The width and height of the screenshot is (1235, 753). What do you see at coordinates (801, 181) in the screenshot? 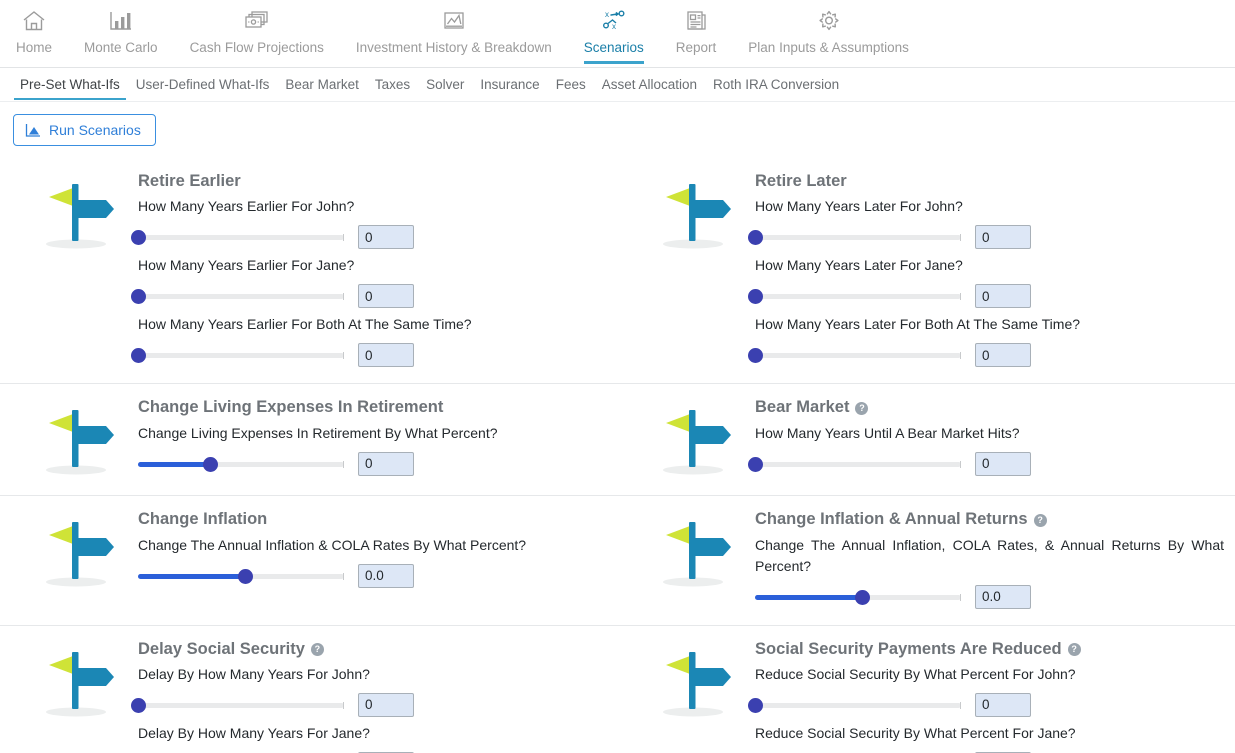
I see `scenario-card-title-text: Retire Later` at bounding box center [801, 181].